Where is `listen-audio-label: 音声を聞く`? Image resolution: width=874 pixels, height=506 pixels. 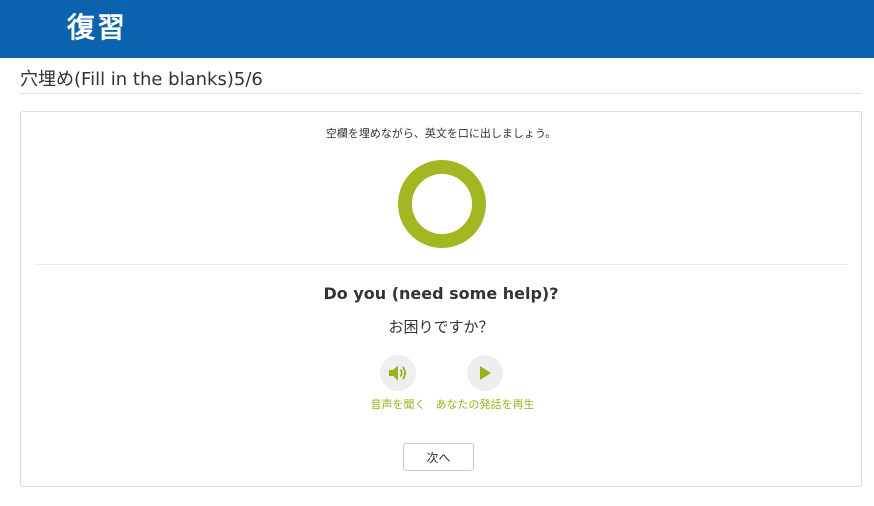 listen-audio-label: 音声を聞く is located at coordinates (398, 404).